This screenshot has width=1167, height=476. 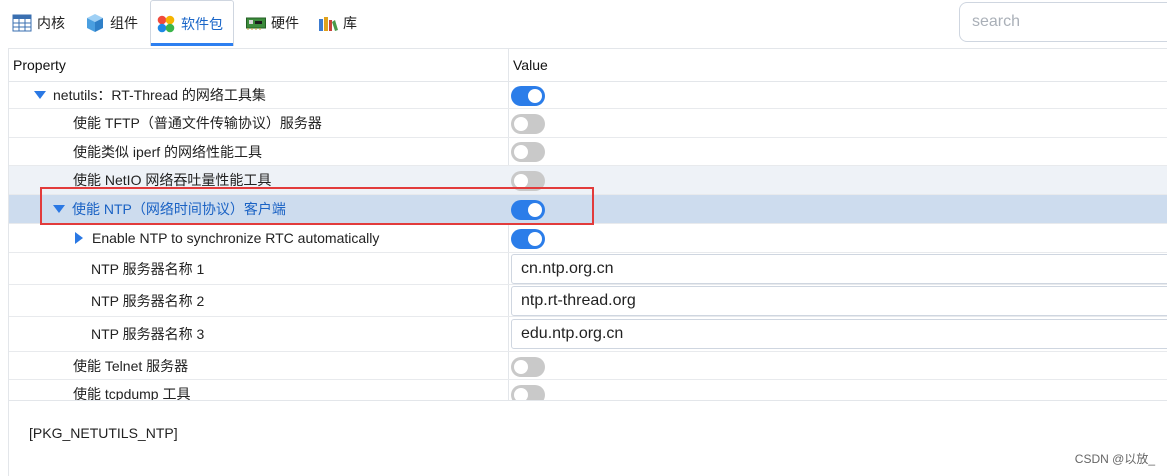 I want to click on row-label: 使能 Telnet 服务器, so click(x=131, y=365).